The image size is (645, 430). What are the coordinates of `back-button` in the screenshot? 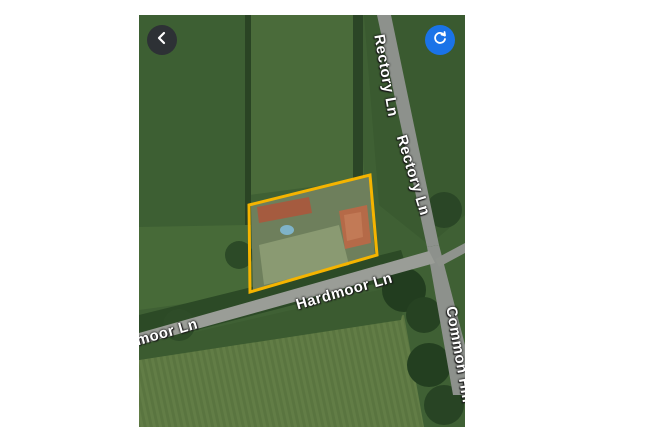 It's located at (162, 40).